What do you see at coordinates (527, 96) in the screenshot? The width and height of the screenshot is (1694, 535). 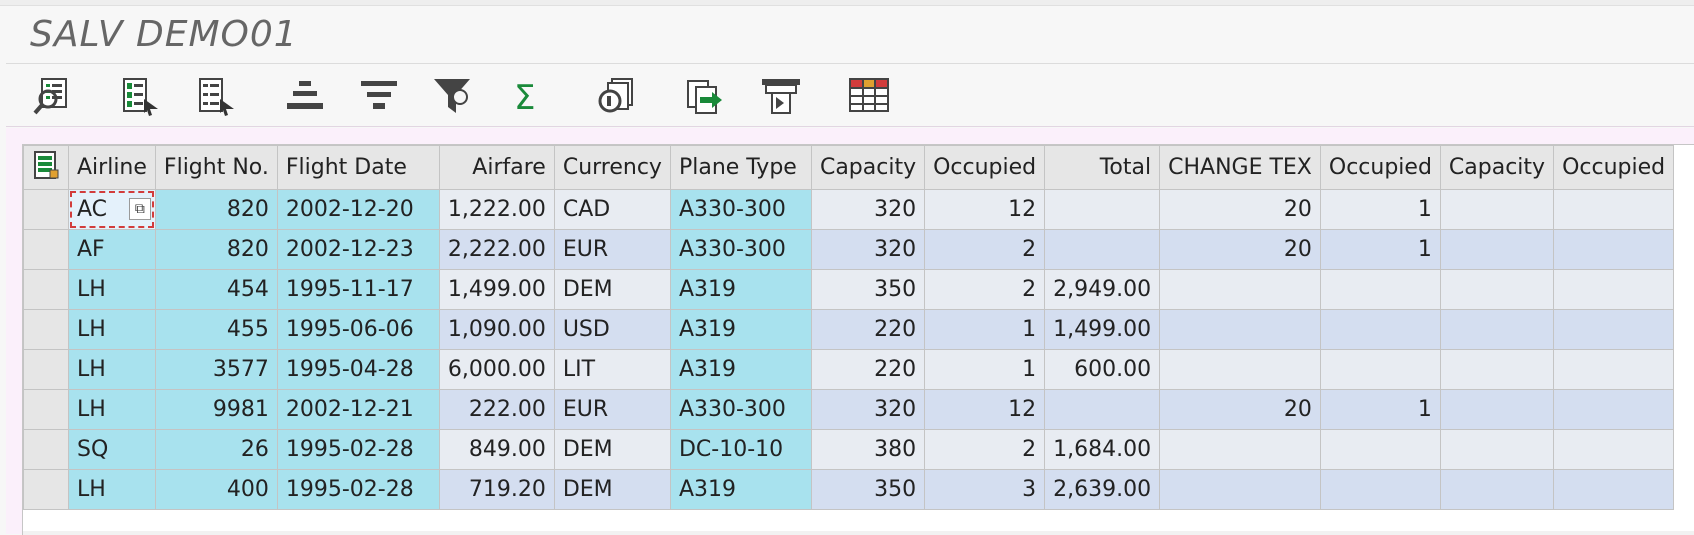 I see `sum-button: Σ` at bounding box center [527, 96].